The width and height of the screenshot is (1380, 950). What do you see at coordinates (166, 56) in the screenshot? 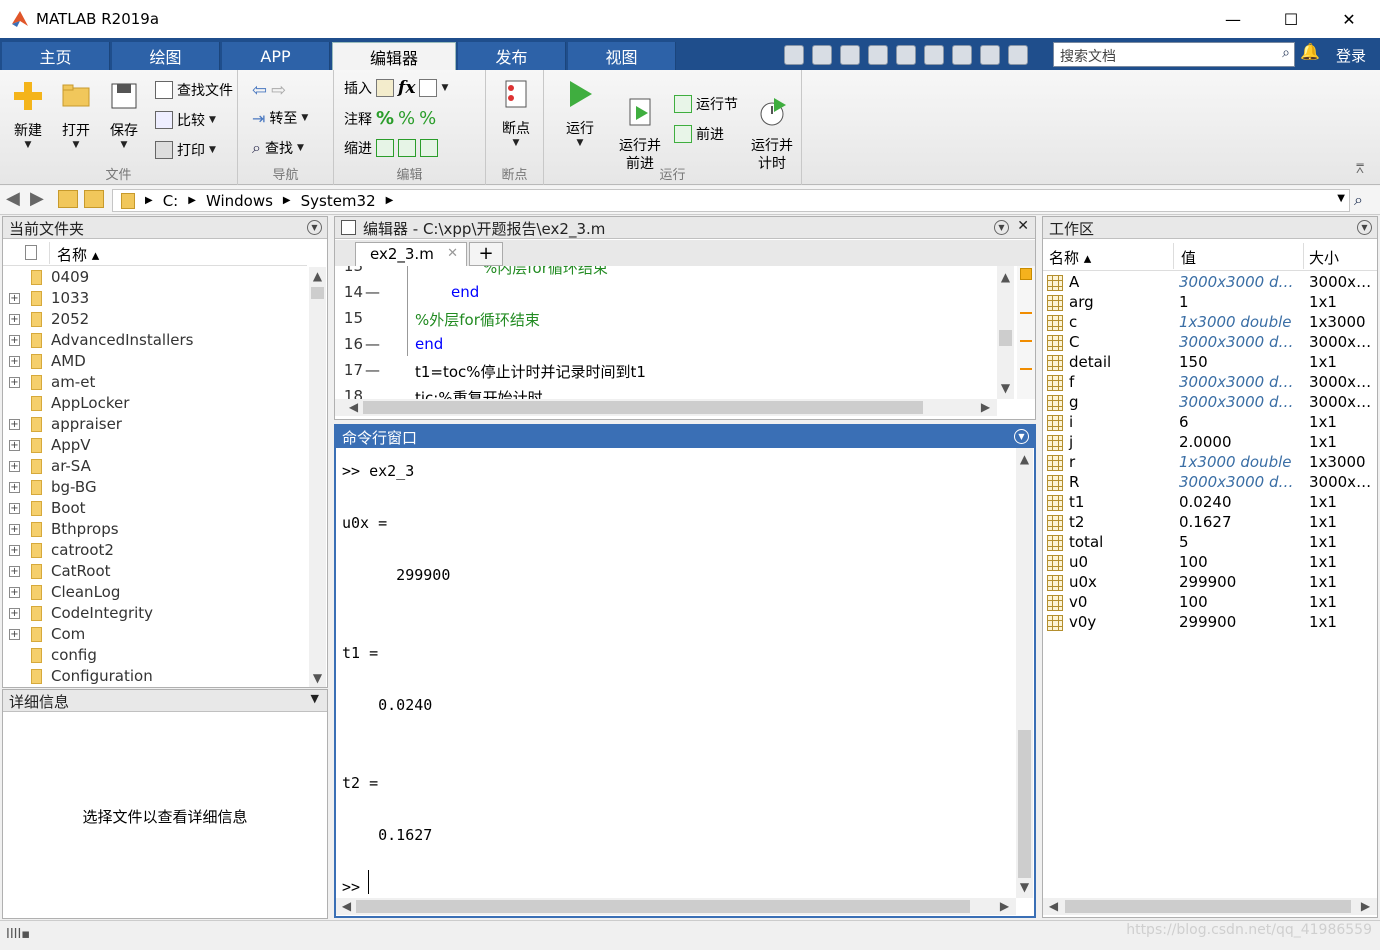
I see `tab-plots: 绘图` at bounding box center [166, 56].